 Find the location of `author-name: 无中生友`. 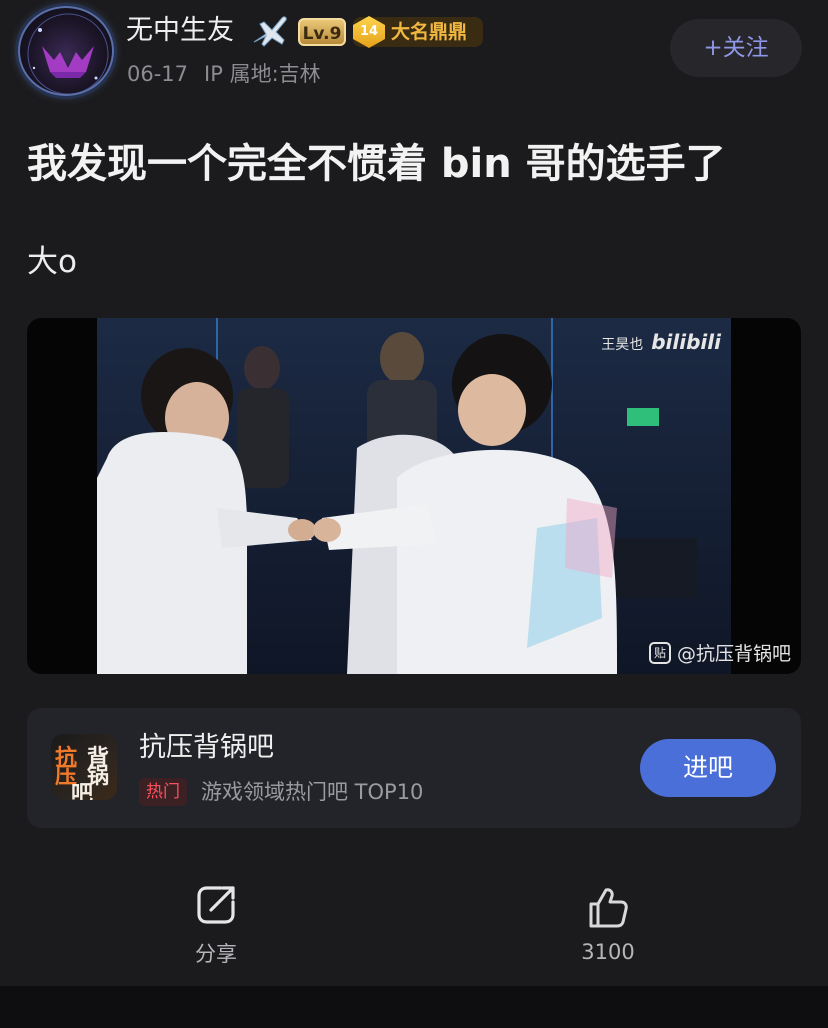

author-name: 无中生友 is located at coordinates (180, 31).